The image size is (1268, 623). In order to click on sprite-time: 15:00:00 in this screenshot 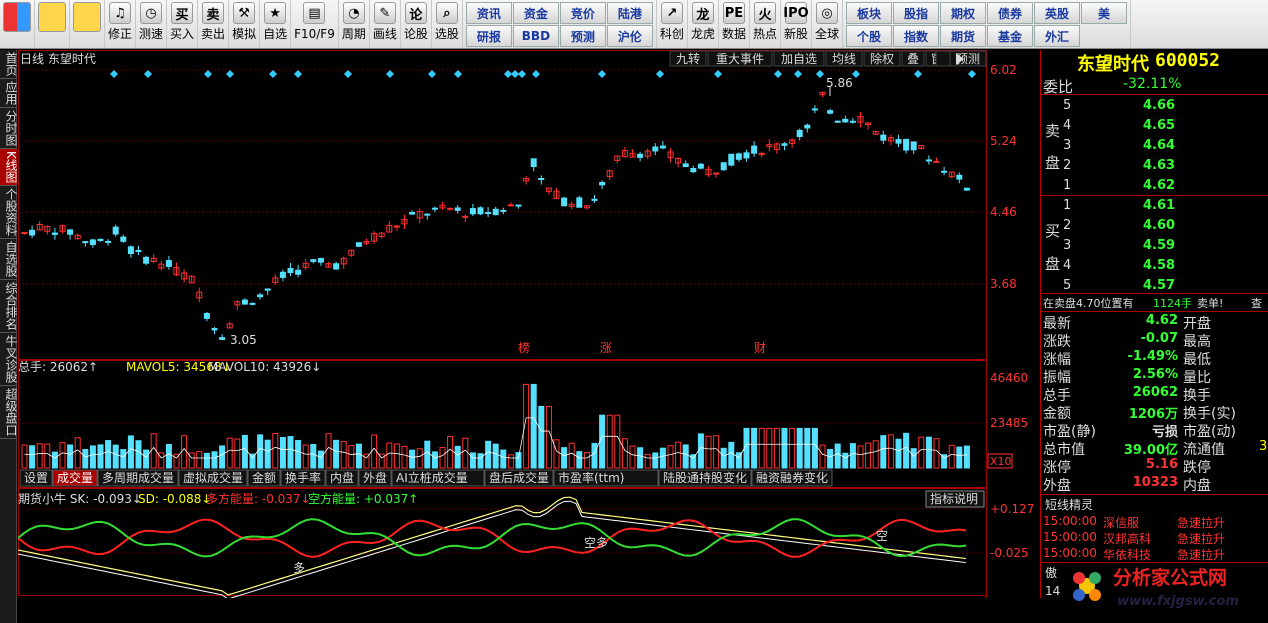, I will do `click(1070, 537)`.